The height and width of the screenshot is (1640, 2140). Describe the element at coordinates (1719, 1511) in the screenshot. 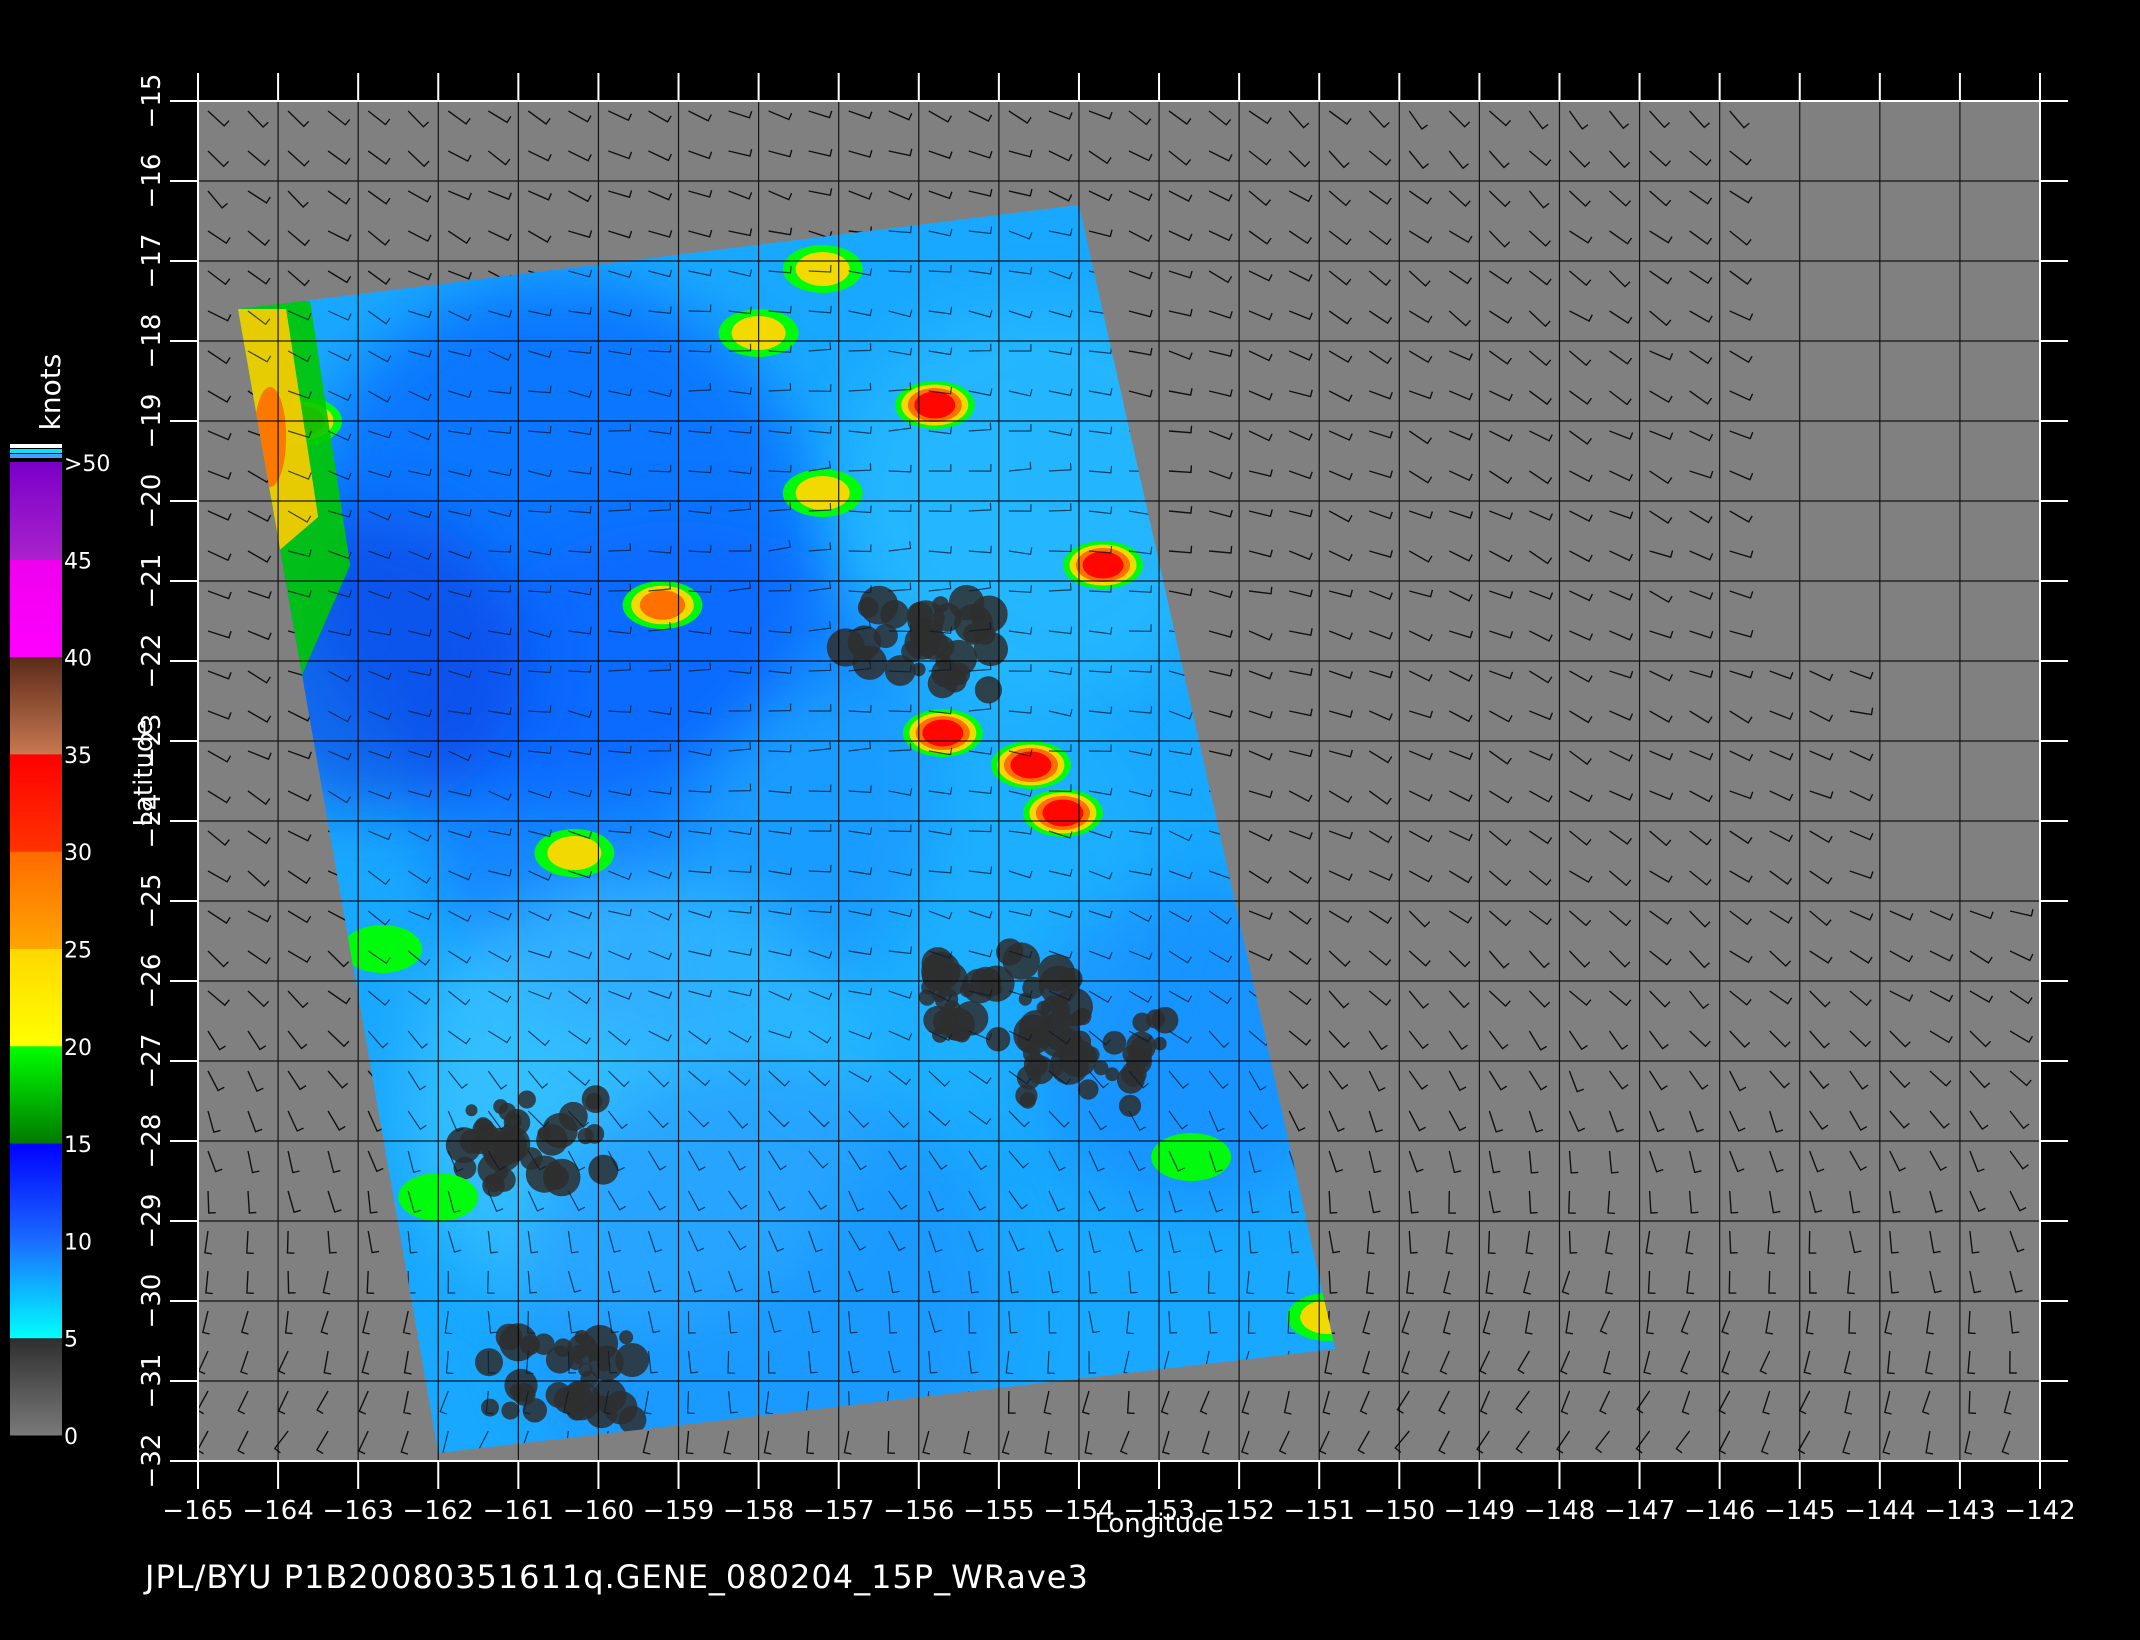

I see `lon-tick-label: −146` at that location.